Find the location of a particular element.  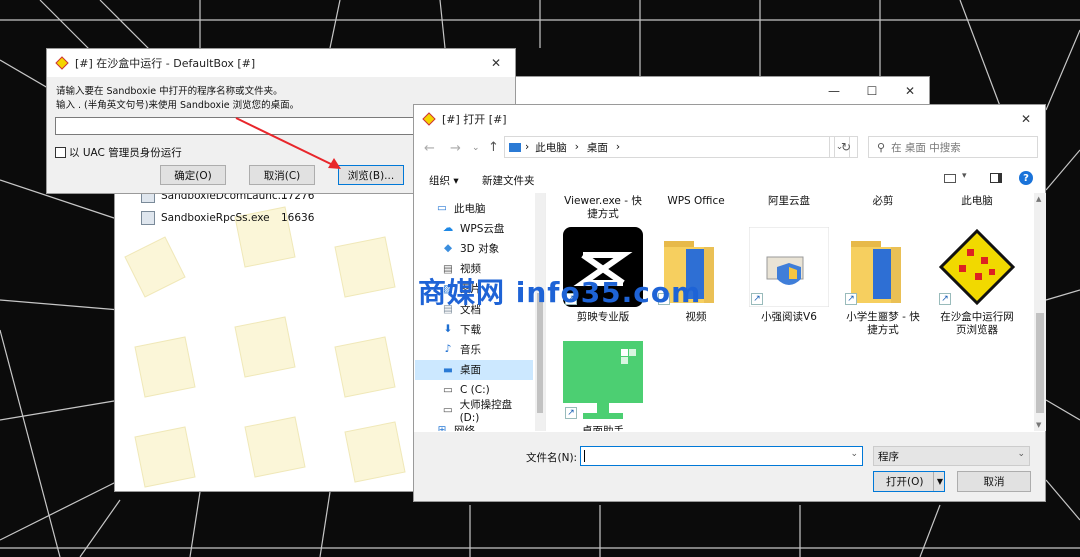

cancel-button: 取消 is located at coordinates (994, 481).